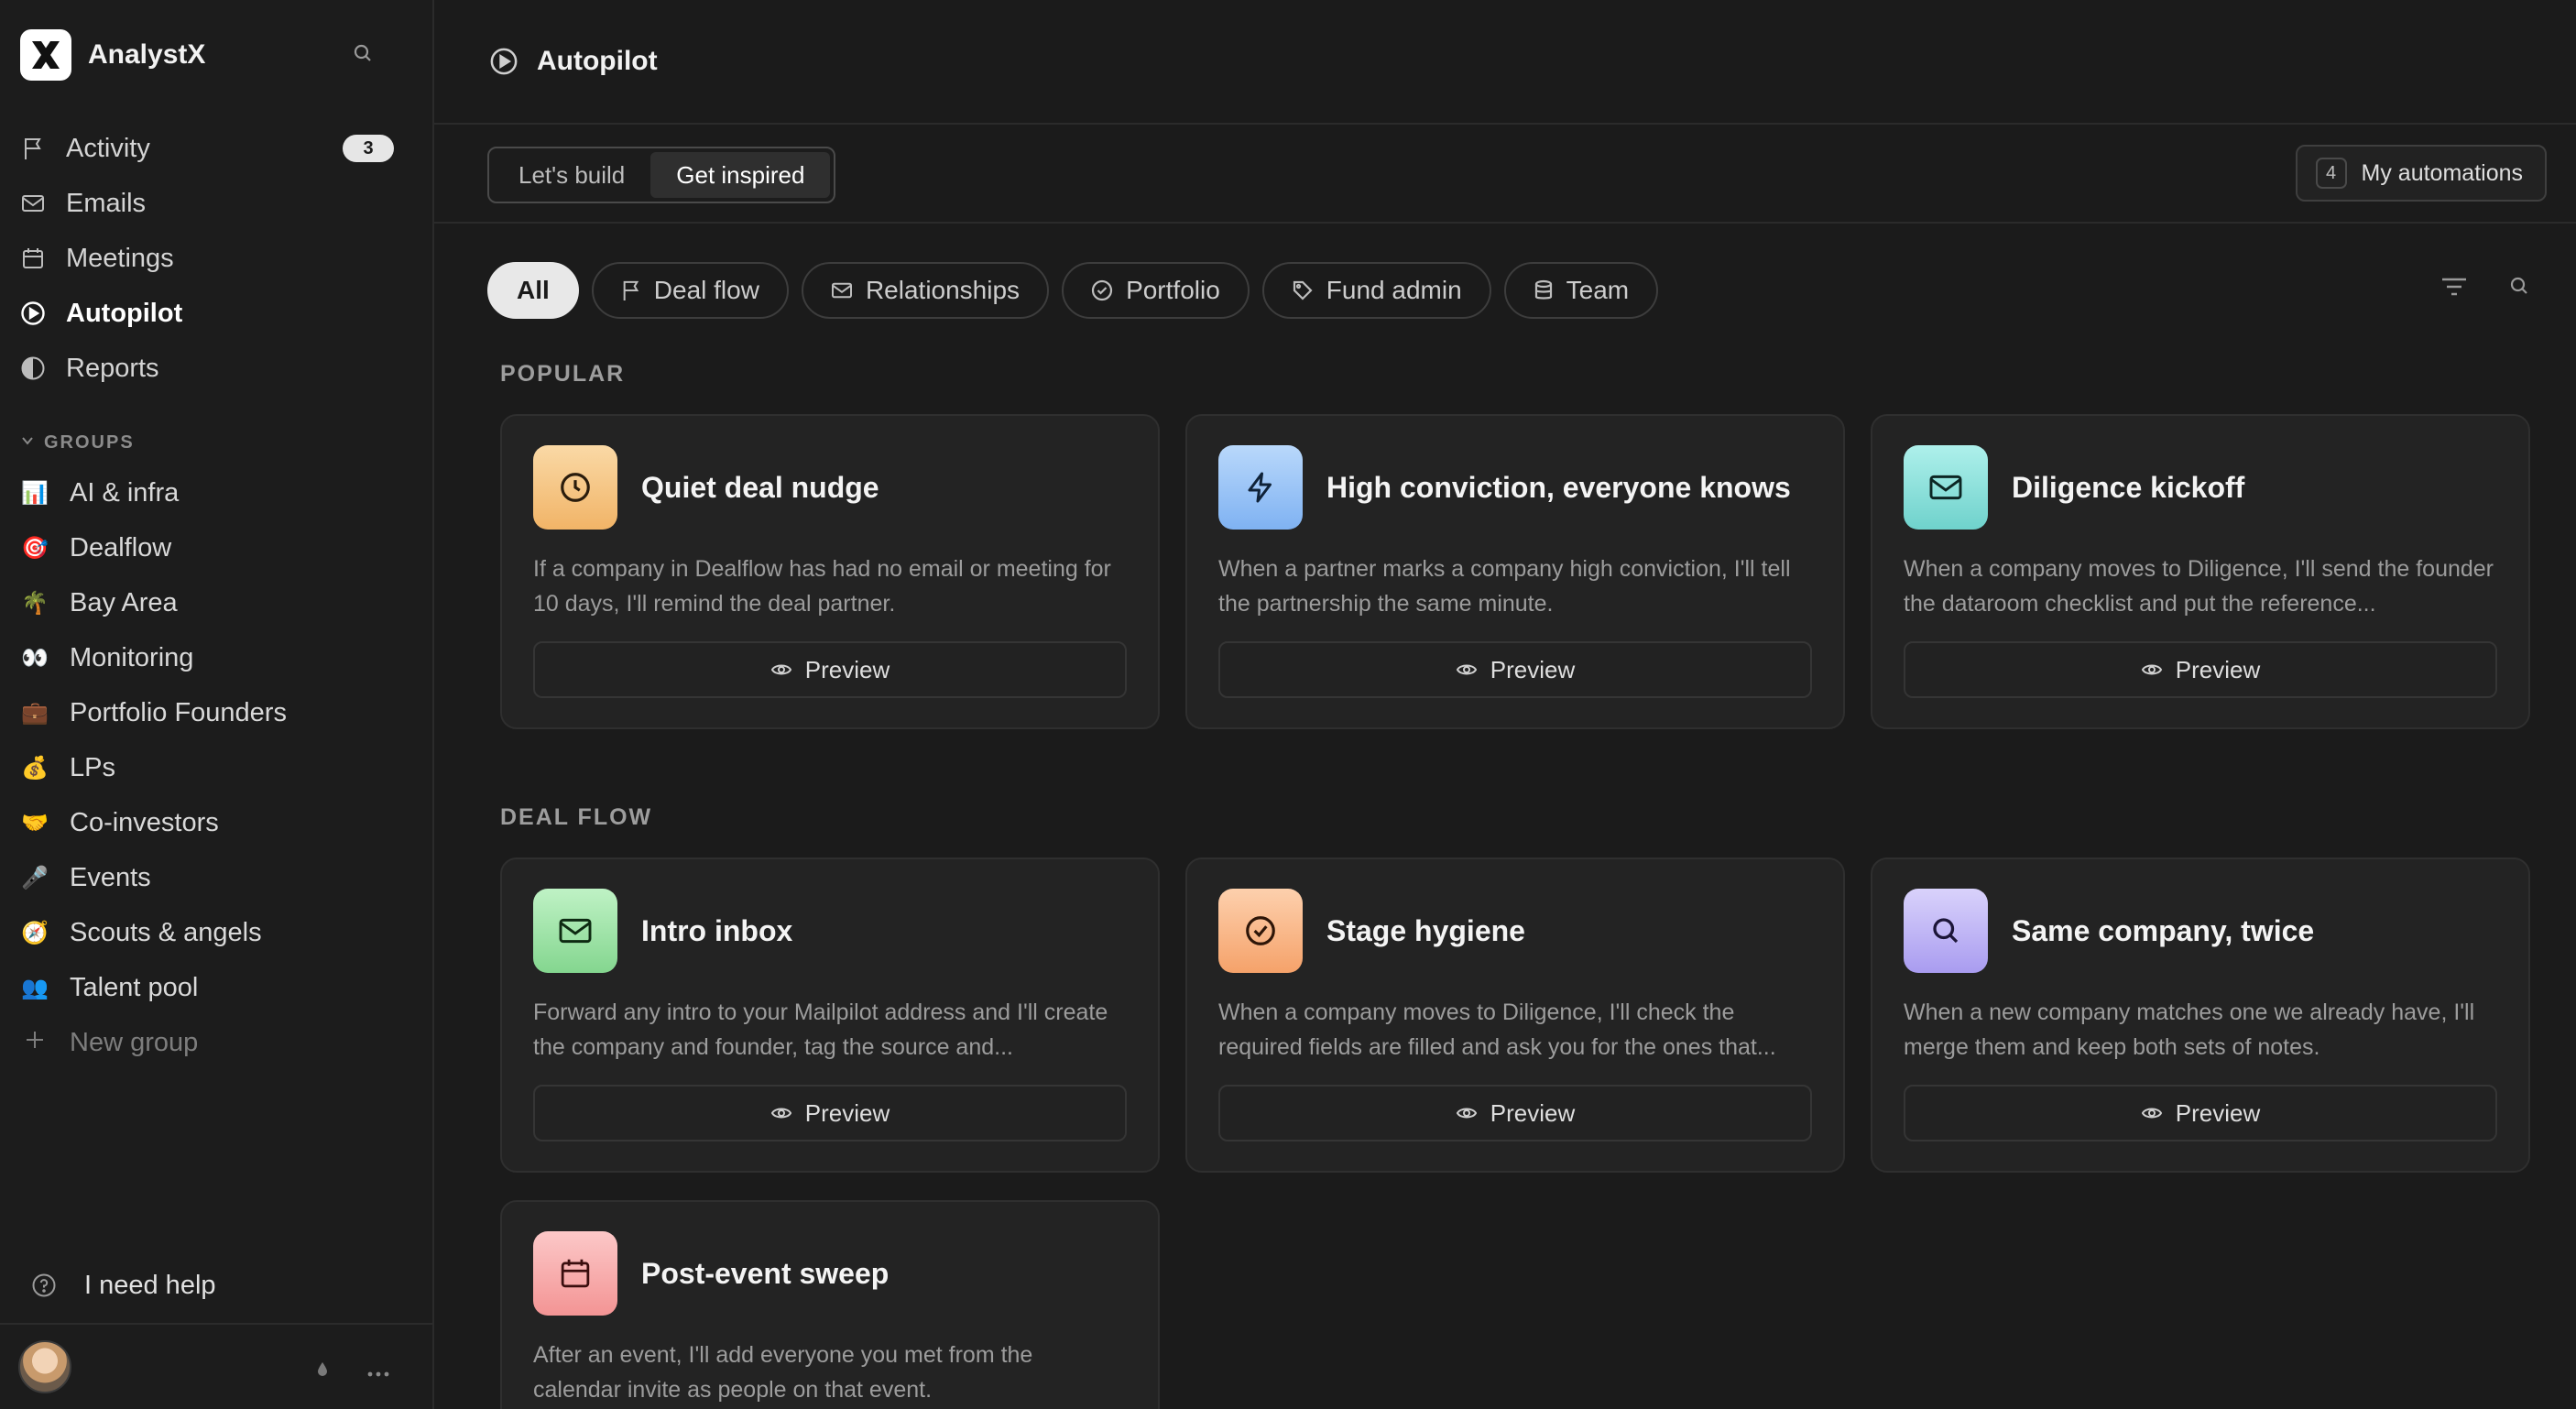 The width and height of the screenshot is (2576, 1409). Describe the element at coordinates (741, 175) in the screenshot. I see `tab-get-inspired: Get inspired` at that location.